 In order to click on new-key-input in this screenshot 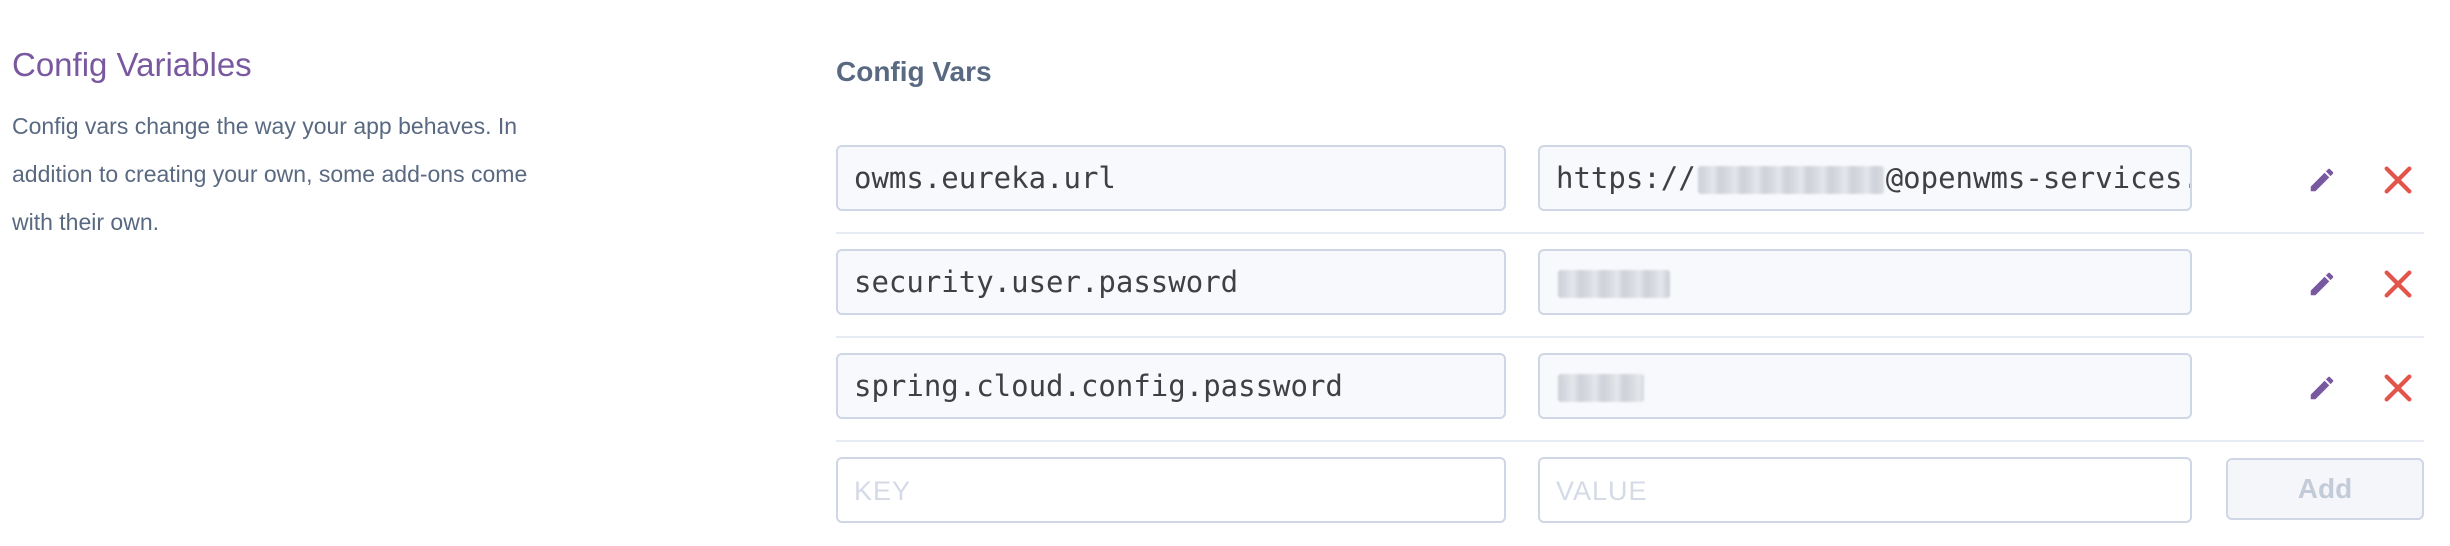, I will do `click(1171, 490)`.